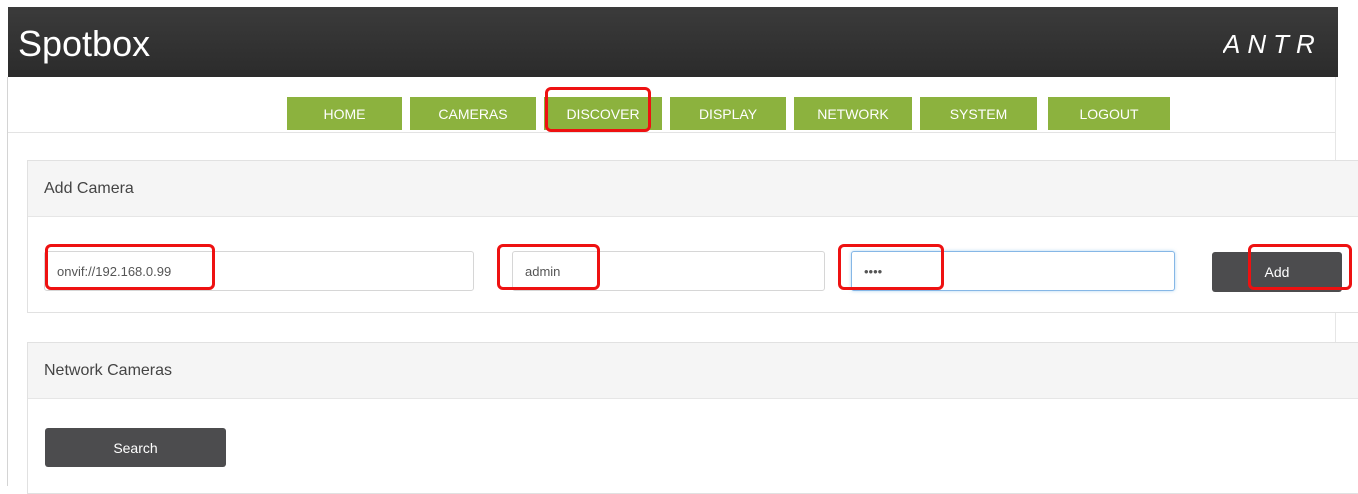  Describe the element at coordinates (1277, 272) in the screenshot. I see `add-button: Add` at that location.